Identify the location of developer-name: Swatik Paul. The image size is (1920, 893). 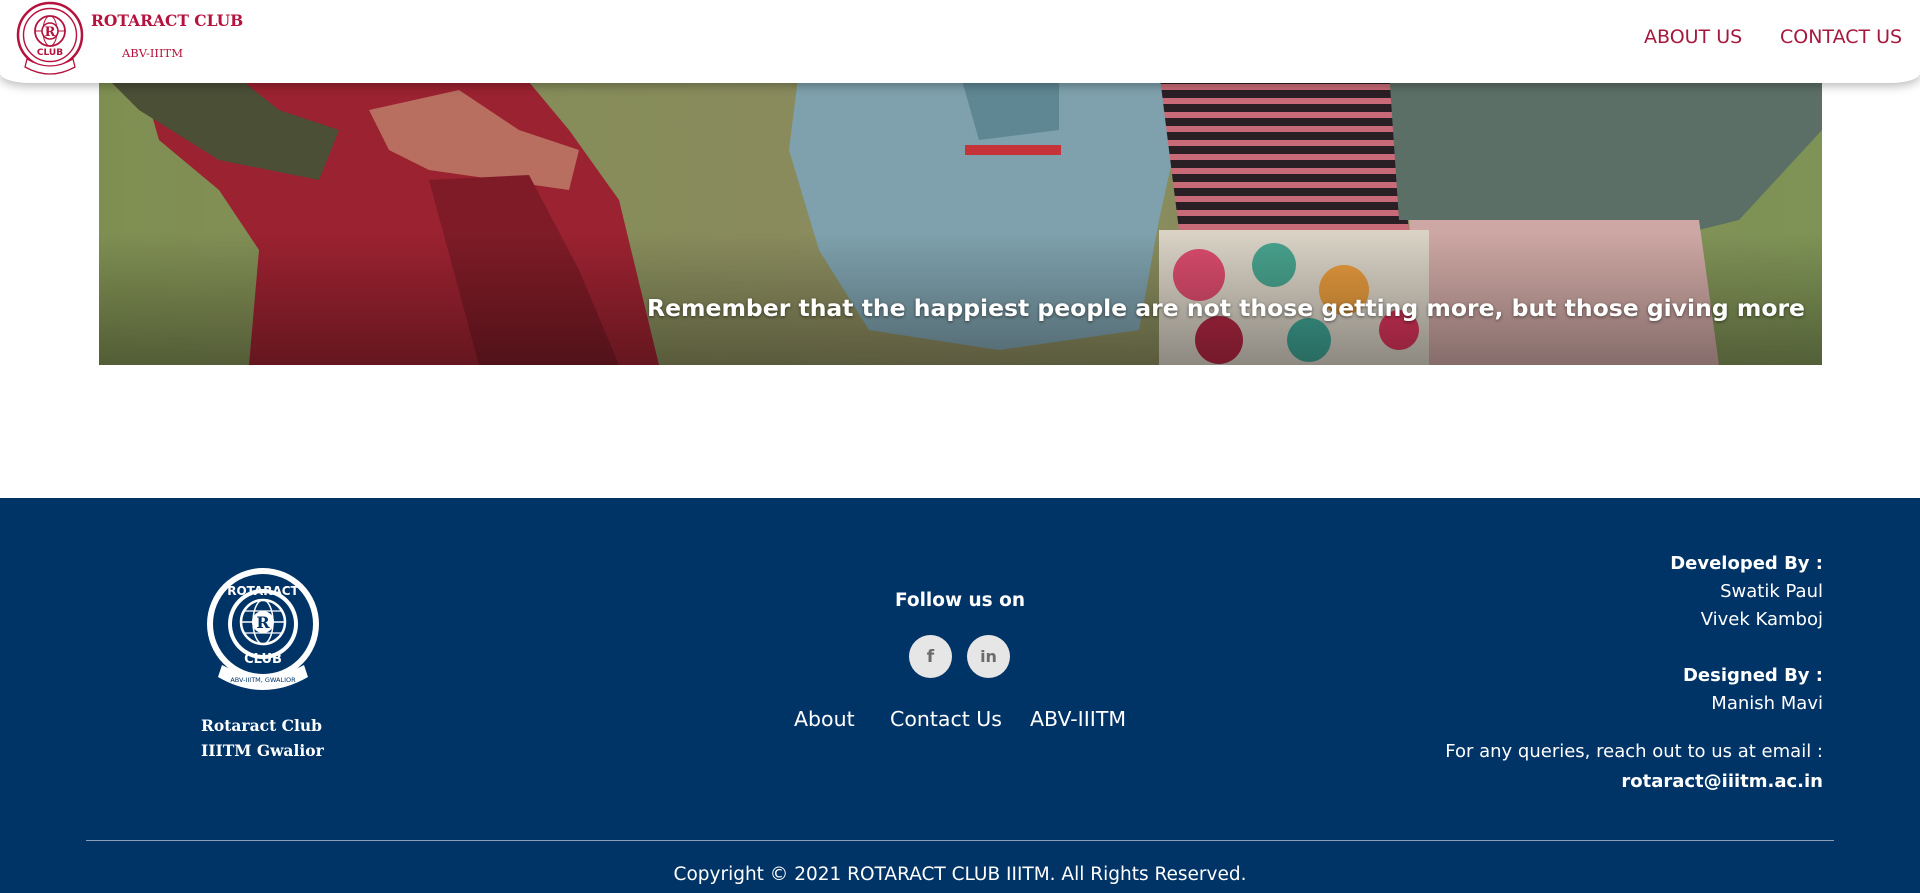
(1771, 591).